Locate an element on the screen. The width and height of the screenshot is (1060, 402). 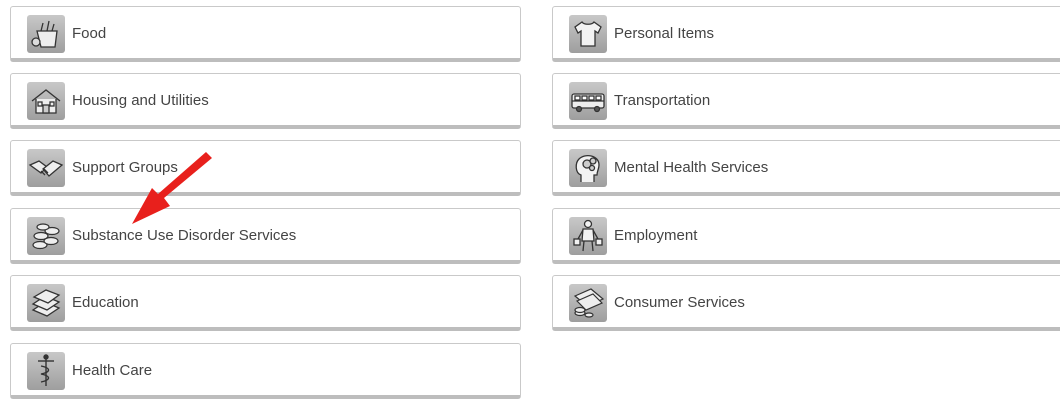
category-label: Substance Use Disorder Services is located at coordinates (184, 235).